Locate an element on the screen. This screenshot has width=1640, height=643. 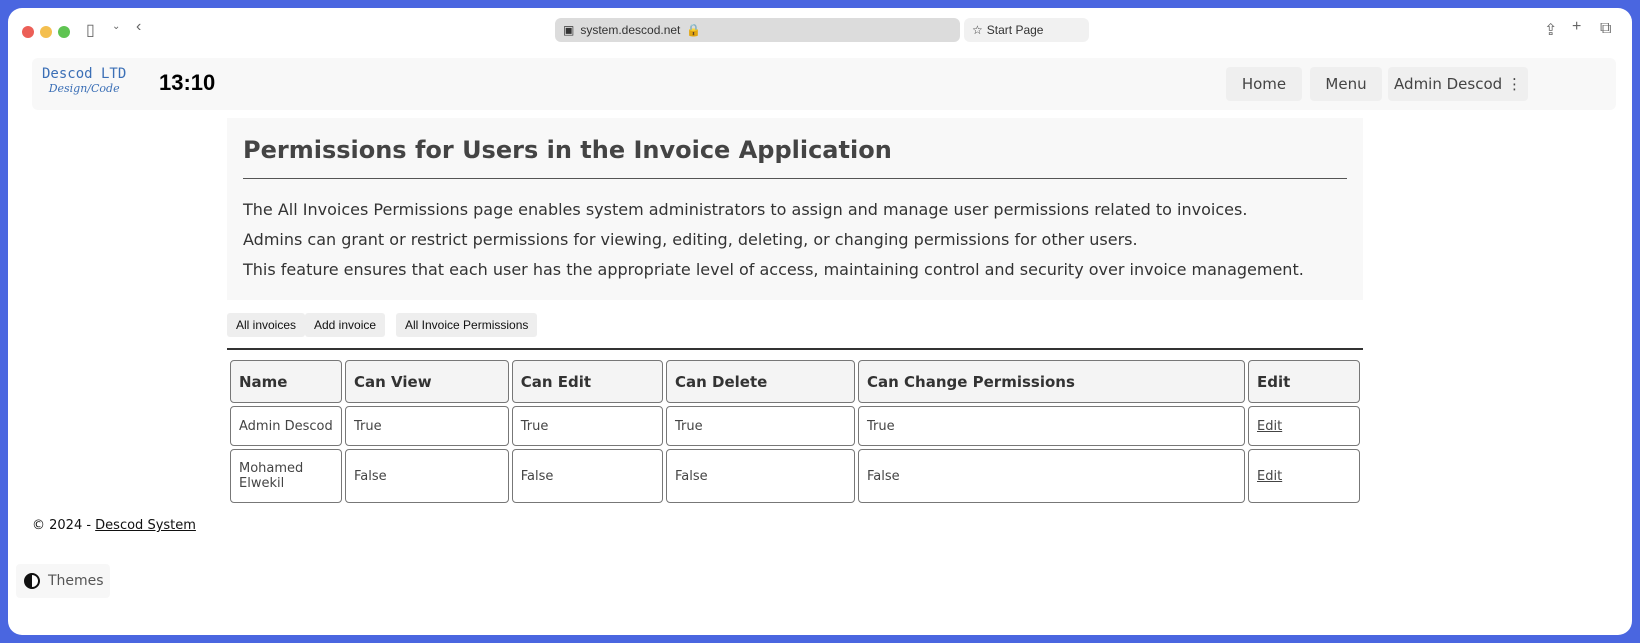
logo: Descod LTD Design/Code is located at coordinates (84, 80).